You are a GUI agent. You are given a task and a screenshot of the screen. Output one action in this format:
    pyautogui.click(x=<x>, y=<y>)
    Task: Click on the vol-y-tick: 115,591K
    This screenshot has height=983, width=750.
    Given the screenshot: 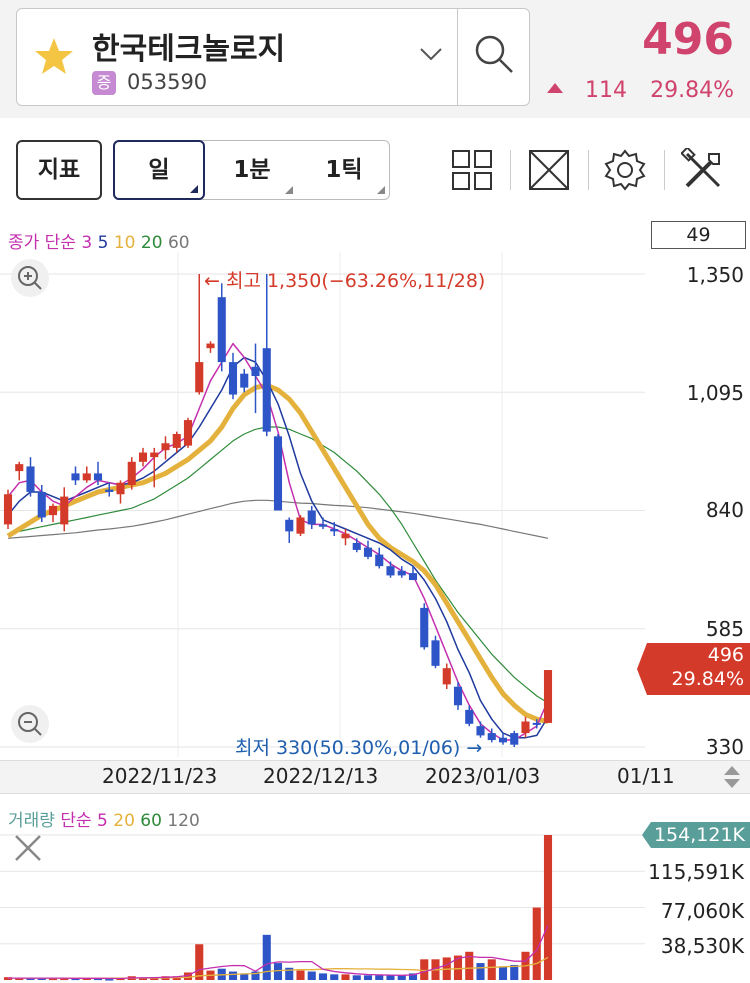 What is the action you would take?
    pyautogui.click(x=696, y=872)
    